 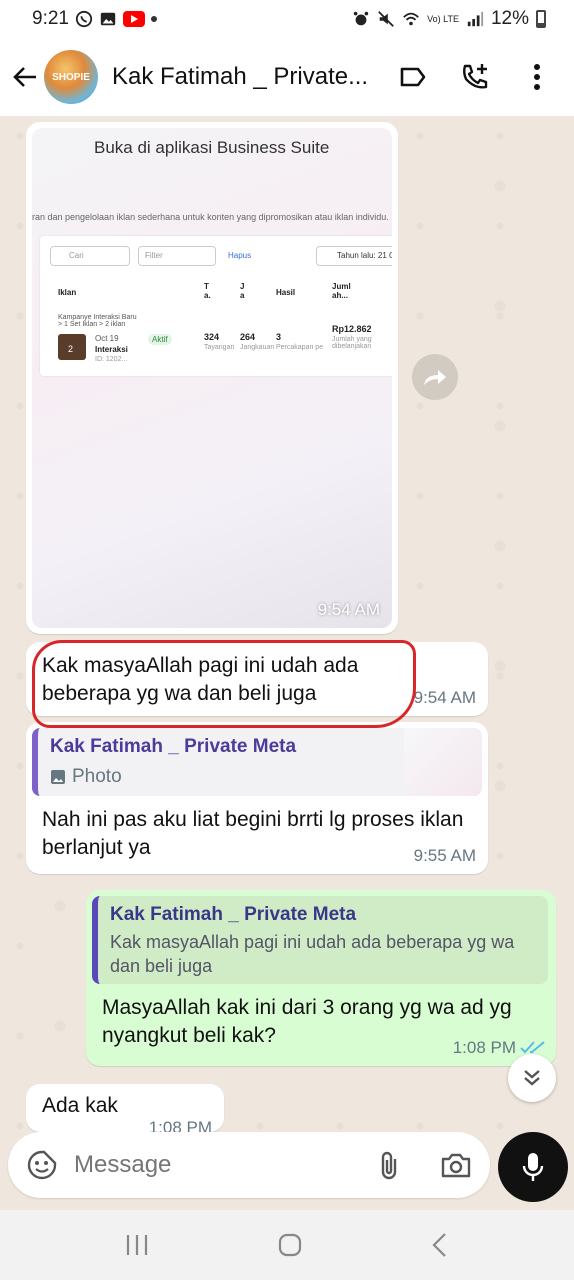 What do you see at coordinates (125, 1108) in the screenshot?
I see `incoming-message: Ada kak 1:08 PM` at bounding box center [125, 1108].